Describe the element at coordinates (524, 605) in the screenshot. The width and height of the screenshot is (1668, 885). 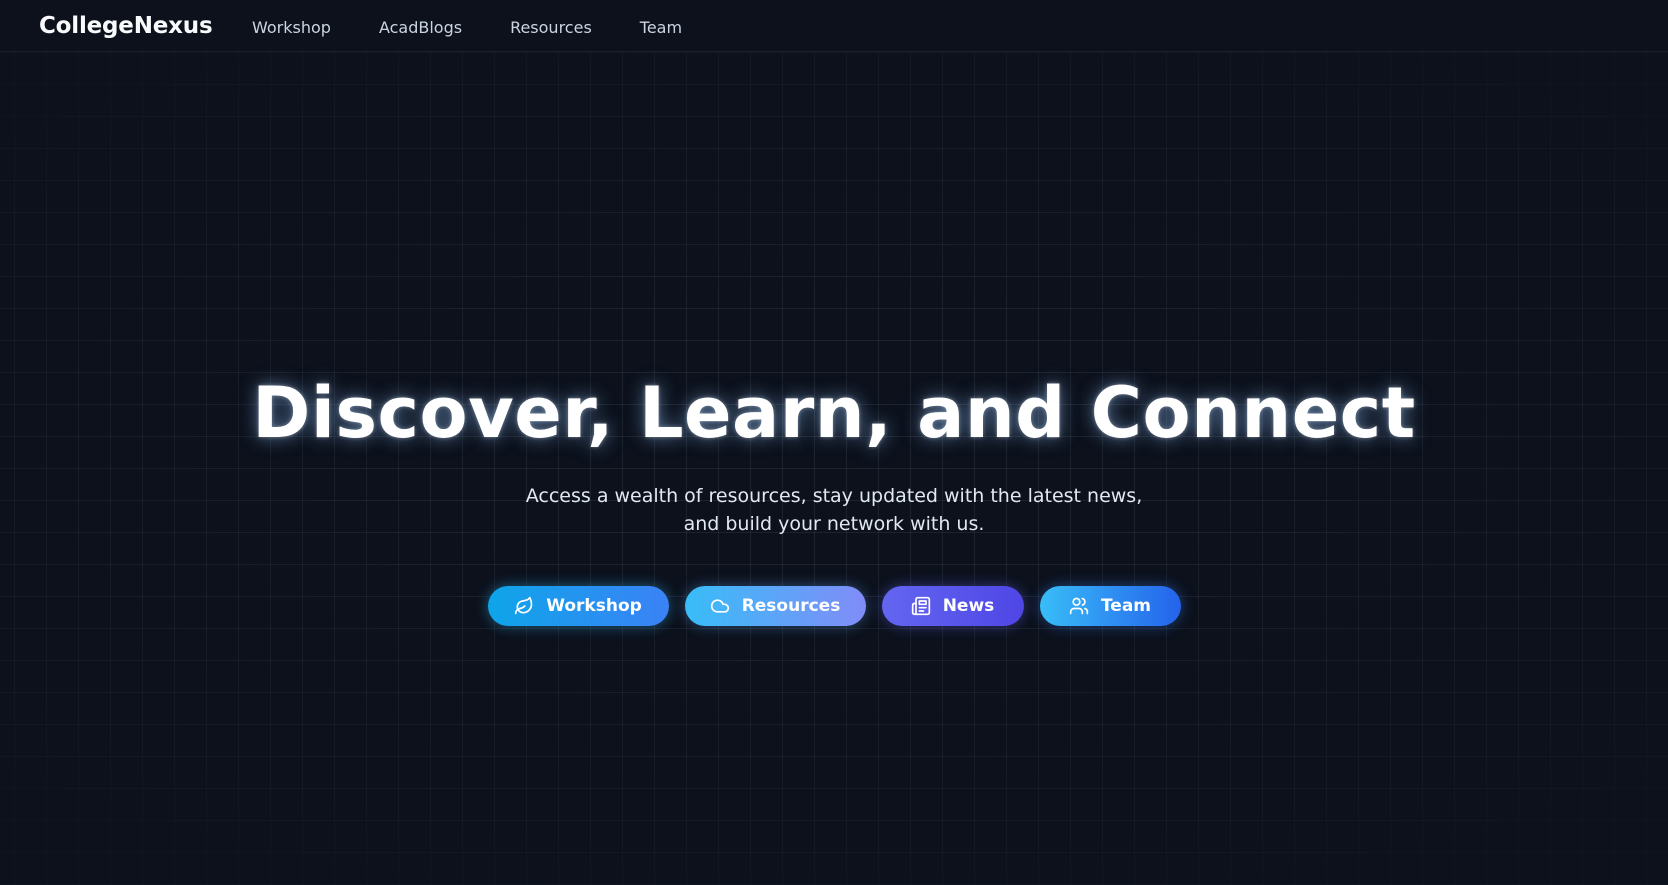
I see `leaf-icon` at that location.